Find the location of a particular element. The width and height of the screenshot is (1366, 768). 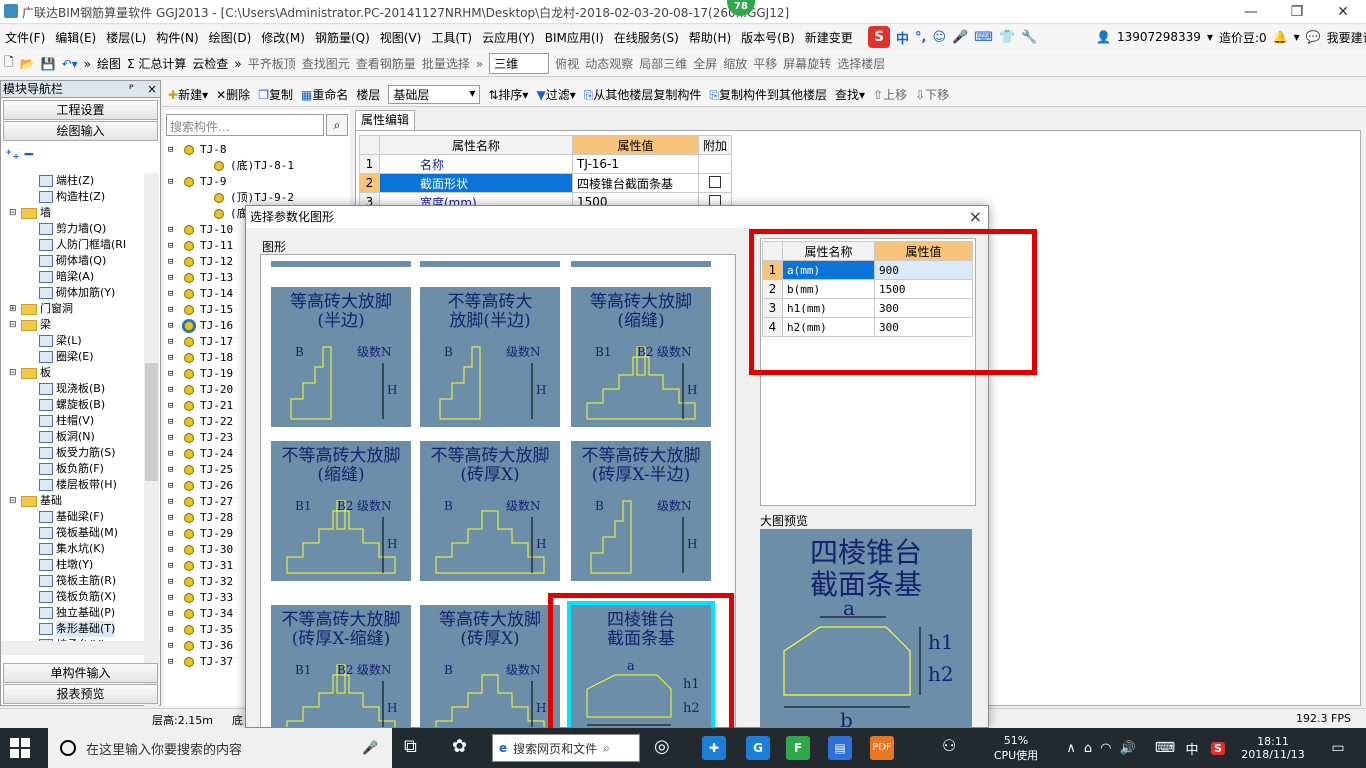

volume-icon: 🔊 is located at coordinates (1127, 748).